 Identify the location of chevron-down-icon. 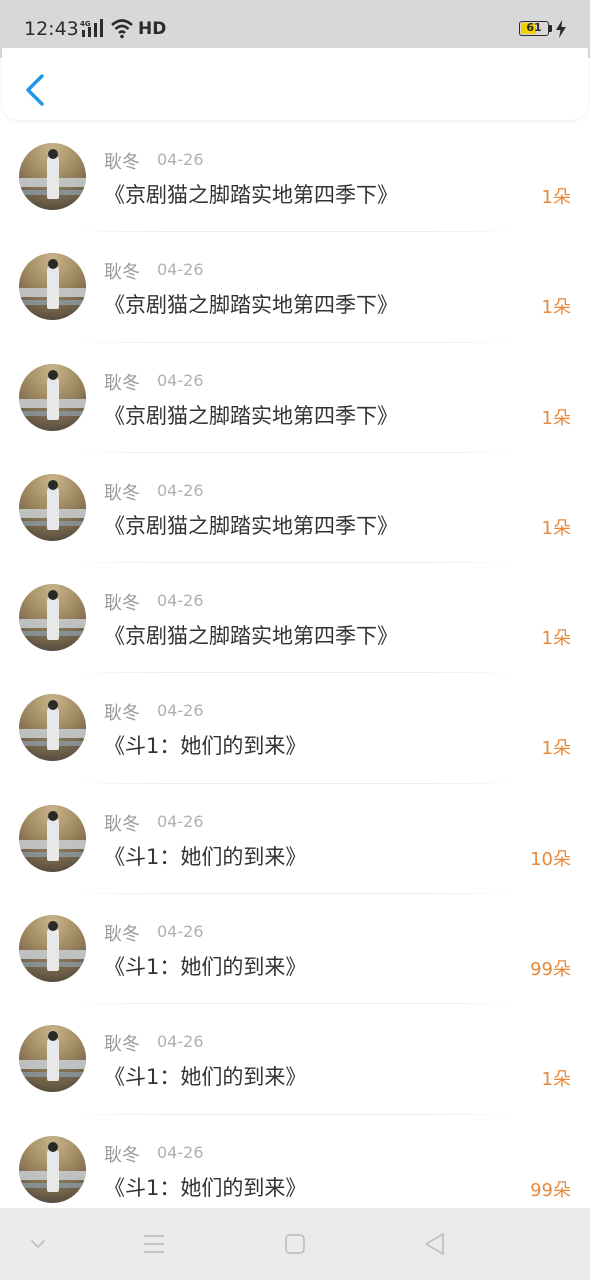
(38, 1244).